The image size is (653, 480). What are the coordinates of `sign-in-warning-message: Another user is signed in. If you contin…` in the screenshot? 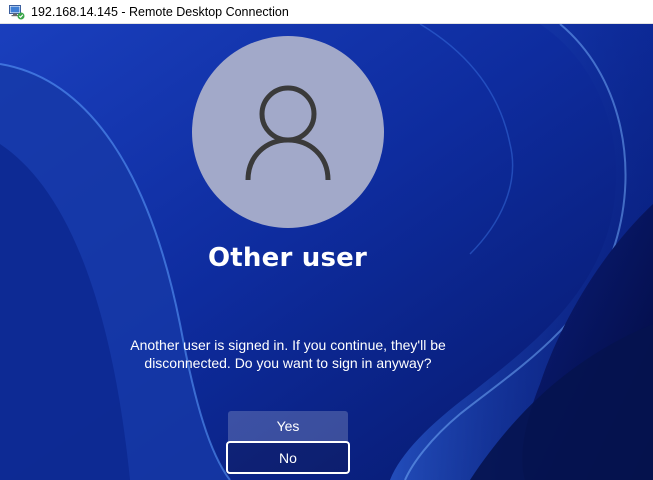 It's located at (288, 354).